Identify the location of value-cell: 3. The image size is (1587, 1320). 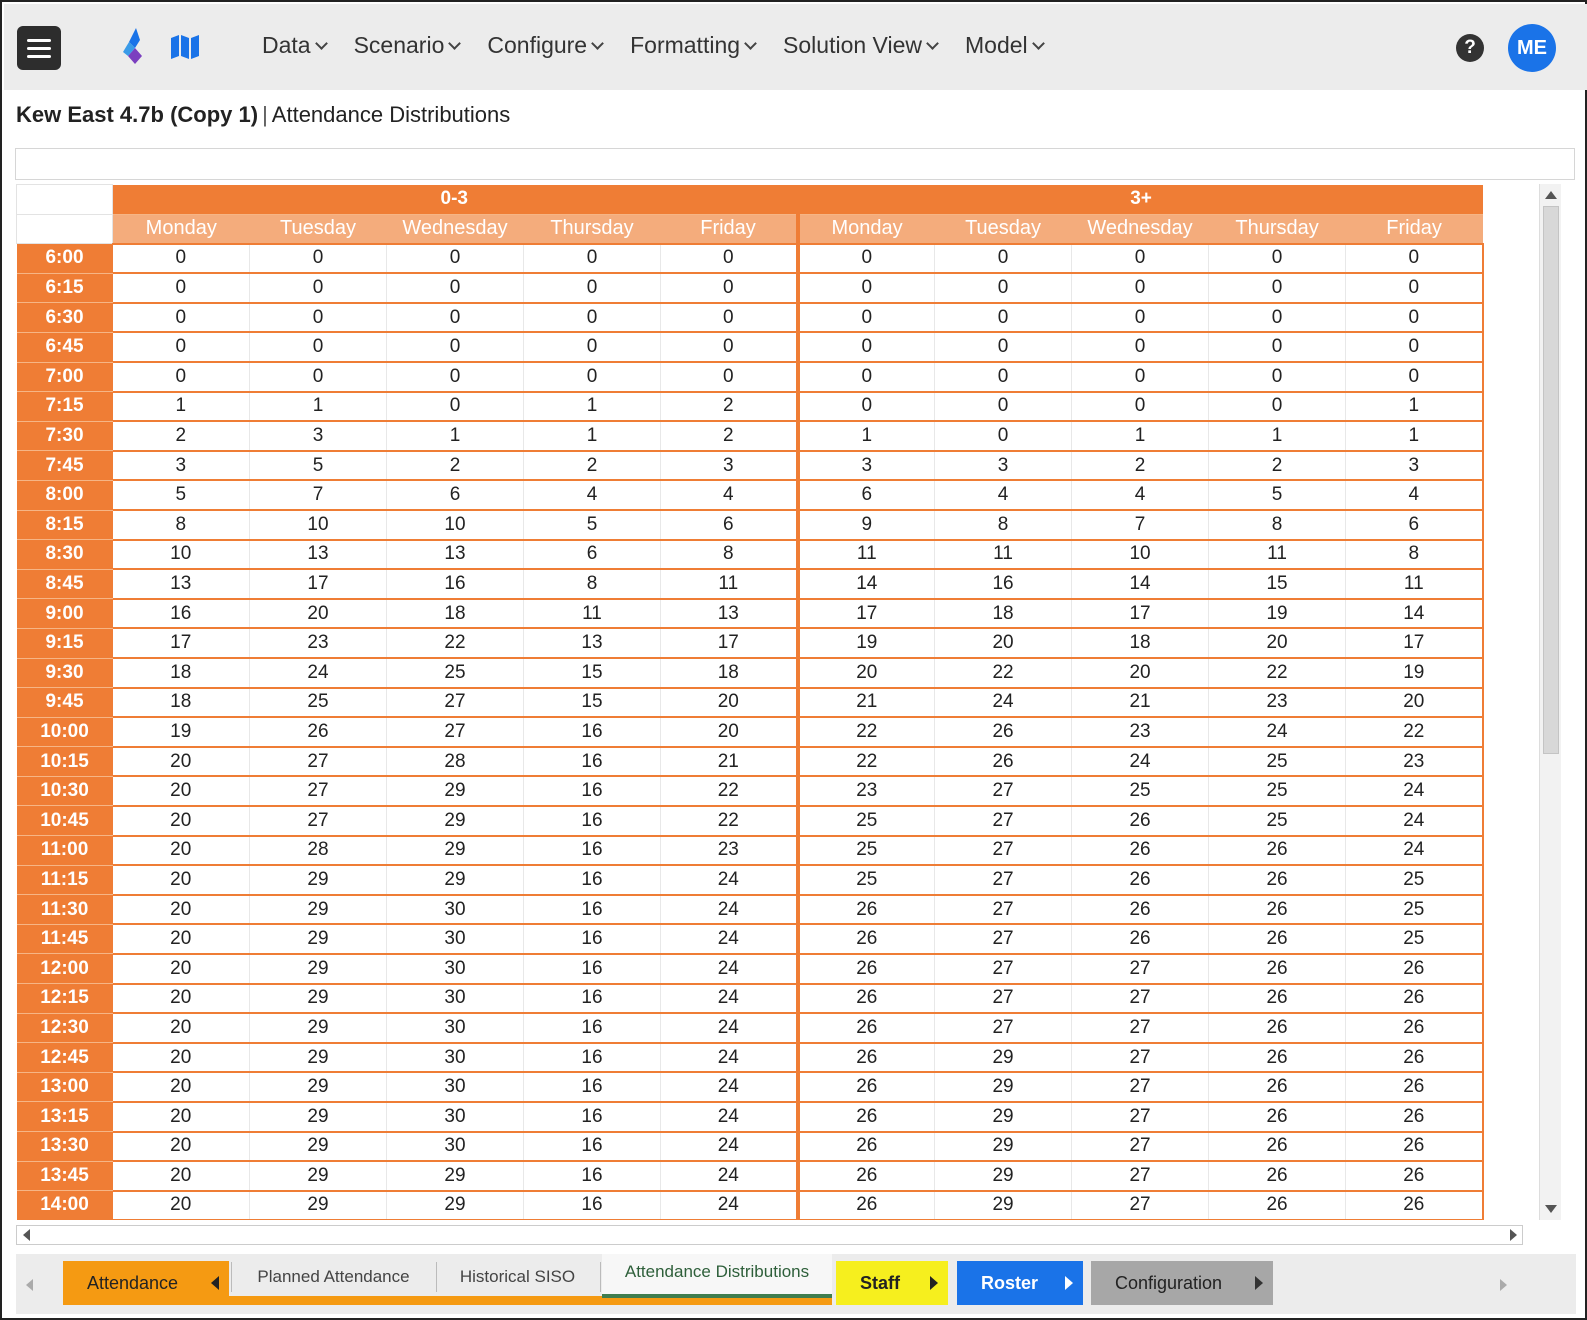
(318, 436).